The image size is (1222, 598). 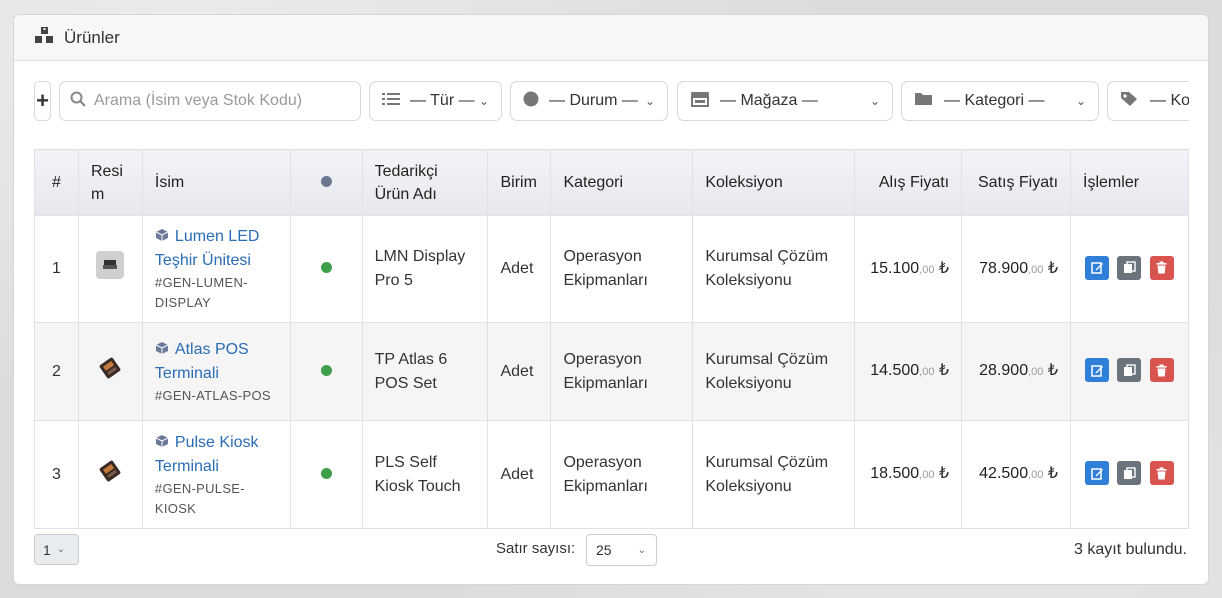 I want to click on add-product-button: +, so click(x=42, y=101).